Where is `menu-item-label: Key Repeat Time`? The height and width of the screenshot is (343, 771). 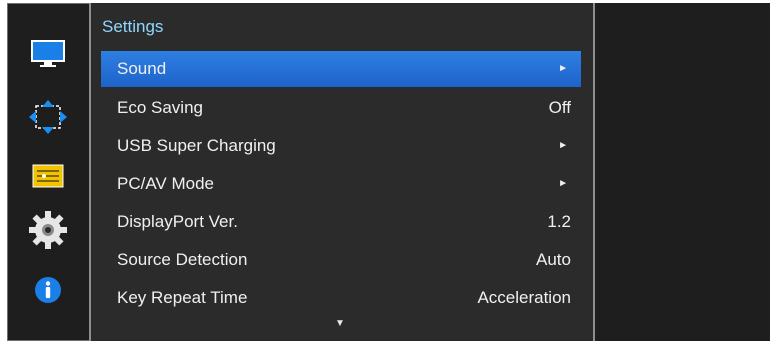 menu-item-label: Key Repeat Time is located at coordinates (182, 297).